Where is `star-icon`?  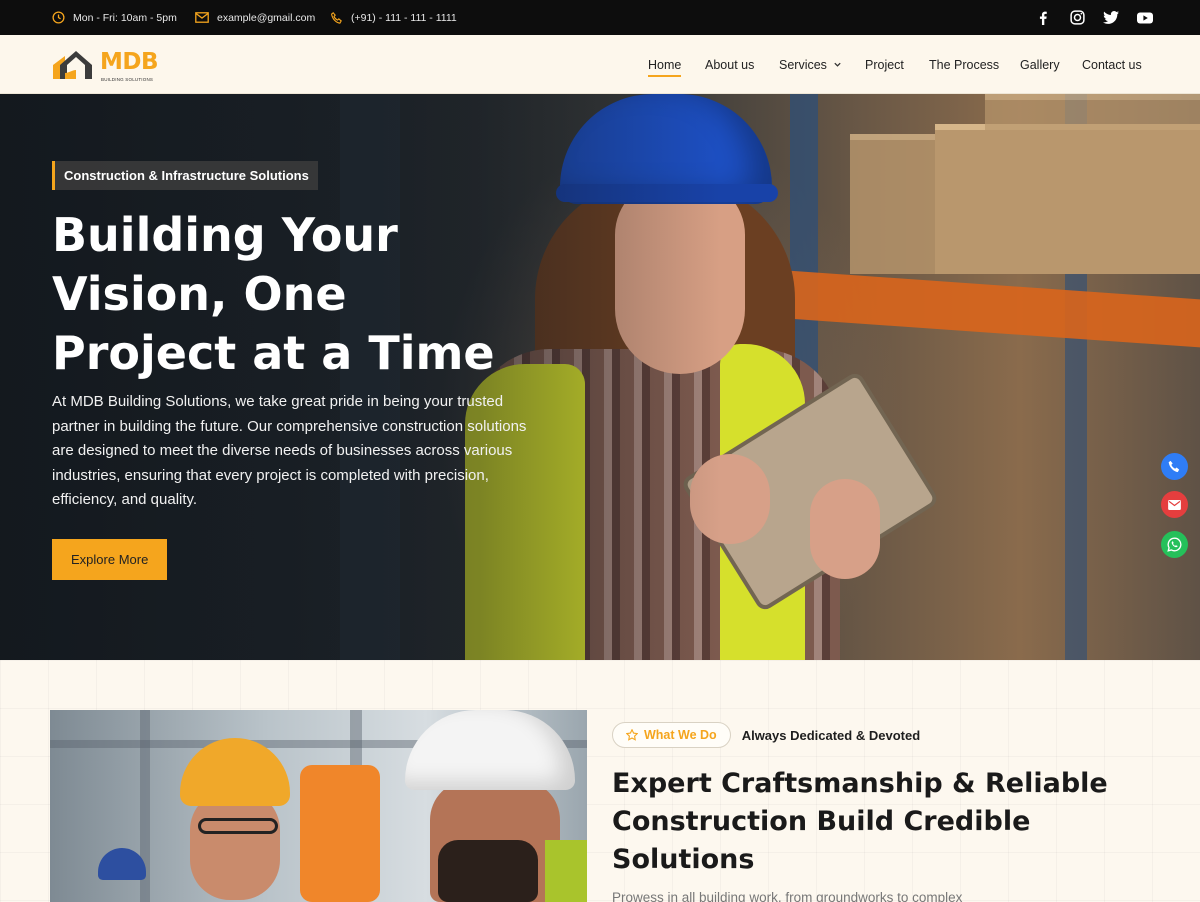 star-icon is located at coordinates (632, 735).